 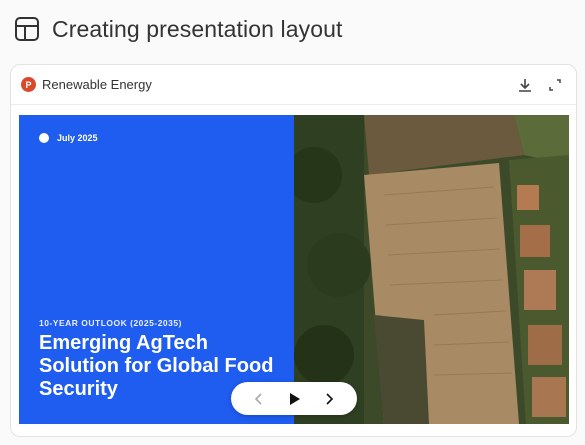 What do you see at coordinates (555, 85) in the screenshot?
I see `expand-icon` at bounding box center [555, 85].